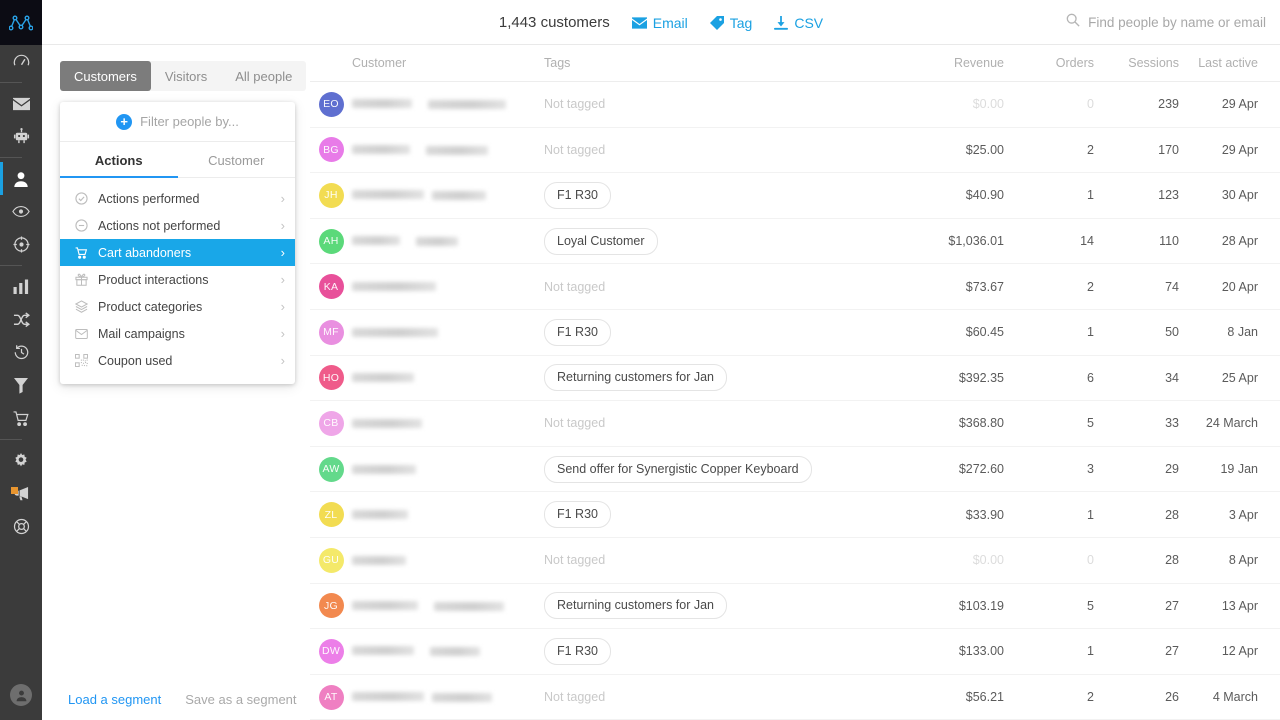 The height and width of the screenshot is (720, 1280). What do you see at coordinates (21, 103) in the screenshot?
I see `rail-item-email` at bounding box center [21, 103].